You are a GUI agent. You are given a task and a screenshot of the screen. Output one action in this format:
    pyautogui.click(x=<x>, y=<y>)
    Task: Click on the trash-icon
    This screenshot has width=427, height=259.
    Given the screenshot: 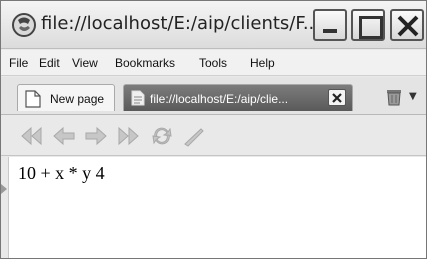 What is the action you would take?
    pyautogui.click(x=394, y=97)
    